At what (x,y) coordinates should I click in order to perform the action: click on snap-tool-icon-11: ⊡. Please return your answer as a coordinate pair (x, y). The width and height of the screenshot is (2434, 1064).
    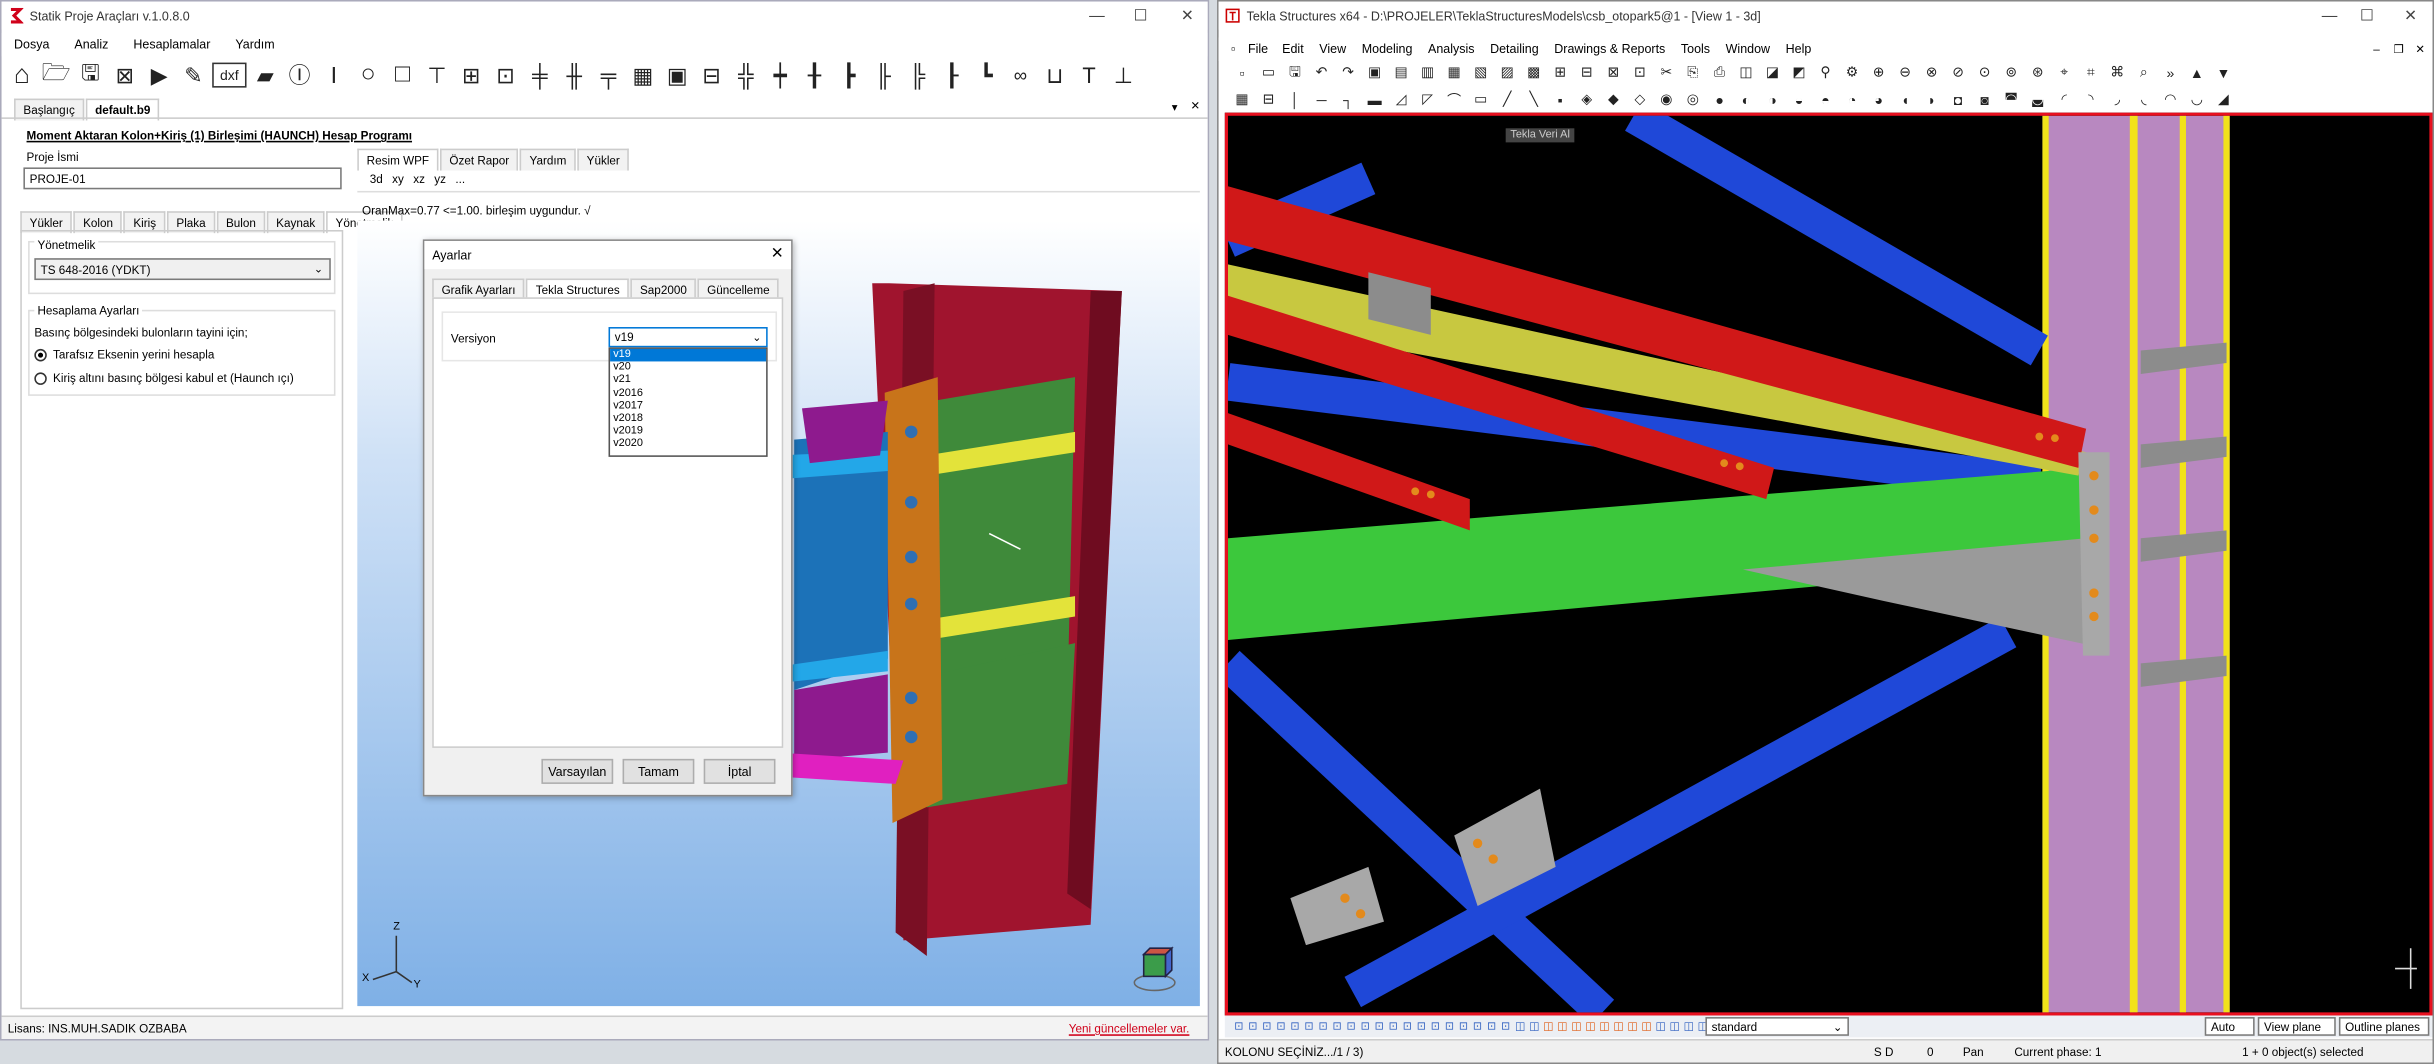
    Looking at the image, I should click on (1380, 1026).